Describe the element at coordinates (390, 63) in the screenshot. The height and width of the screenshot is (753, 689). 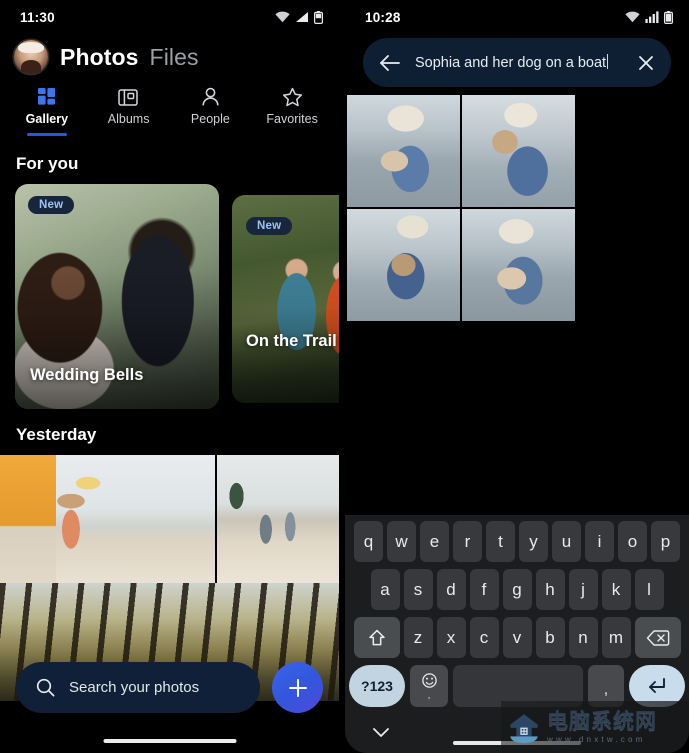
I see `arrow-back-icon` at that location.